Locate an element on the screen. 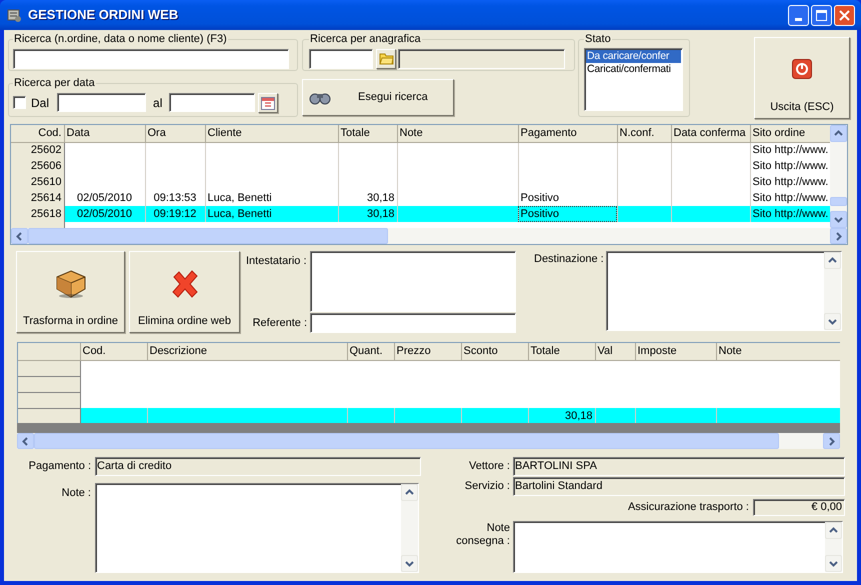 This screenshot has width=861, height=585. table-row: 30,18 is located at coordinates (429, 415).